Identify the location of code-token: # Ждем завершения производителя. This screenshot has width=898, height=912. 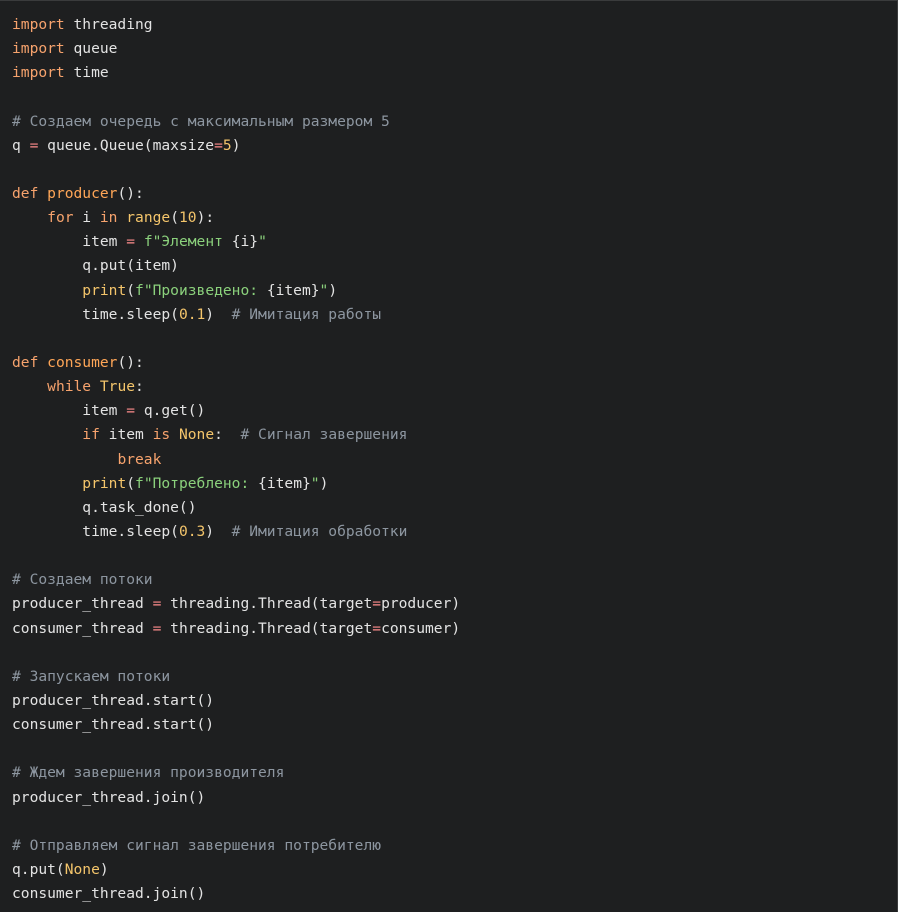
(148, 773).